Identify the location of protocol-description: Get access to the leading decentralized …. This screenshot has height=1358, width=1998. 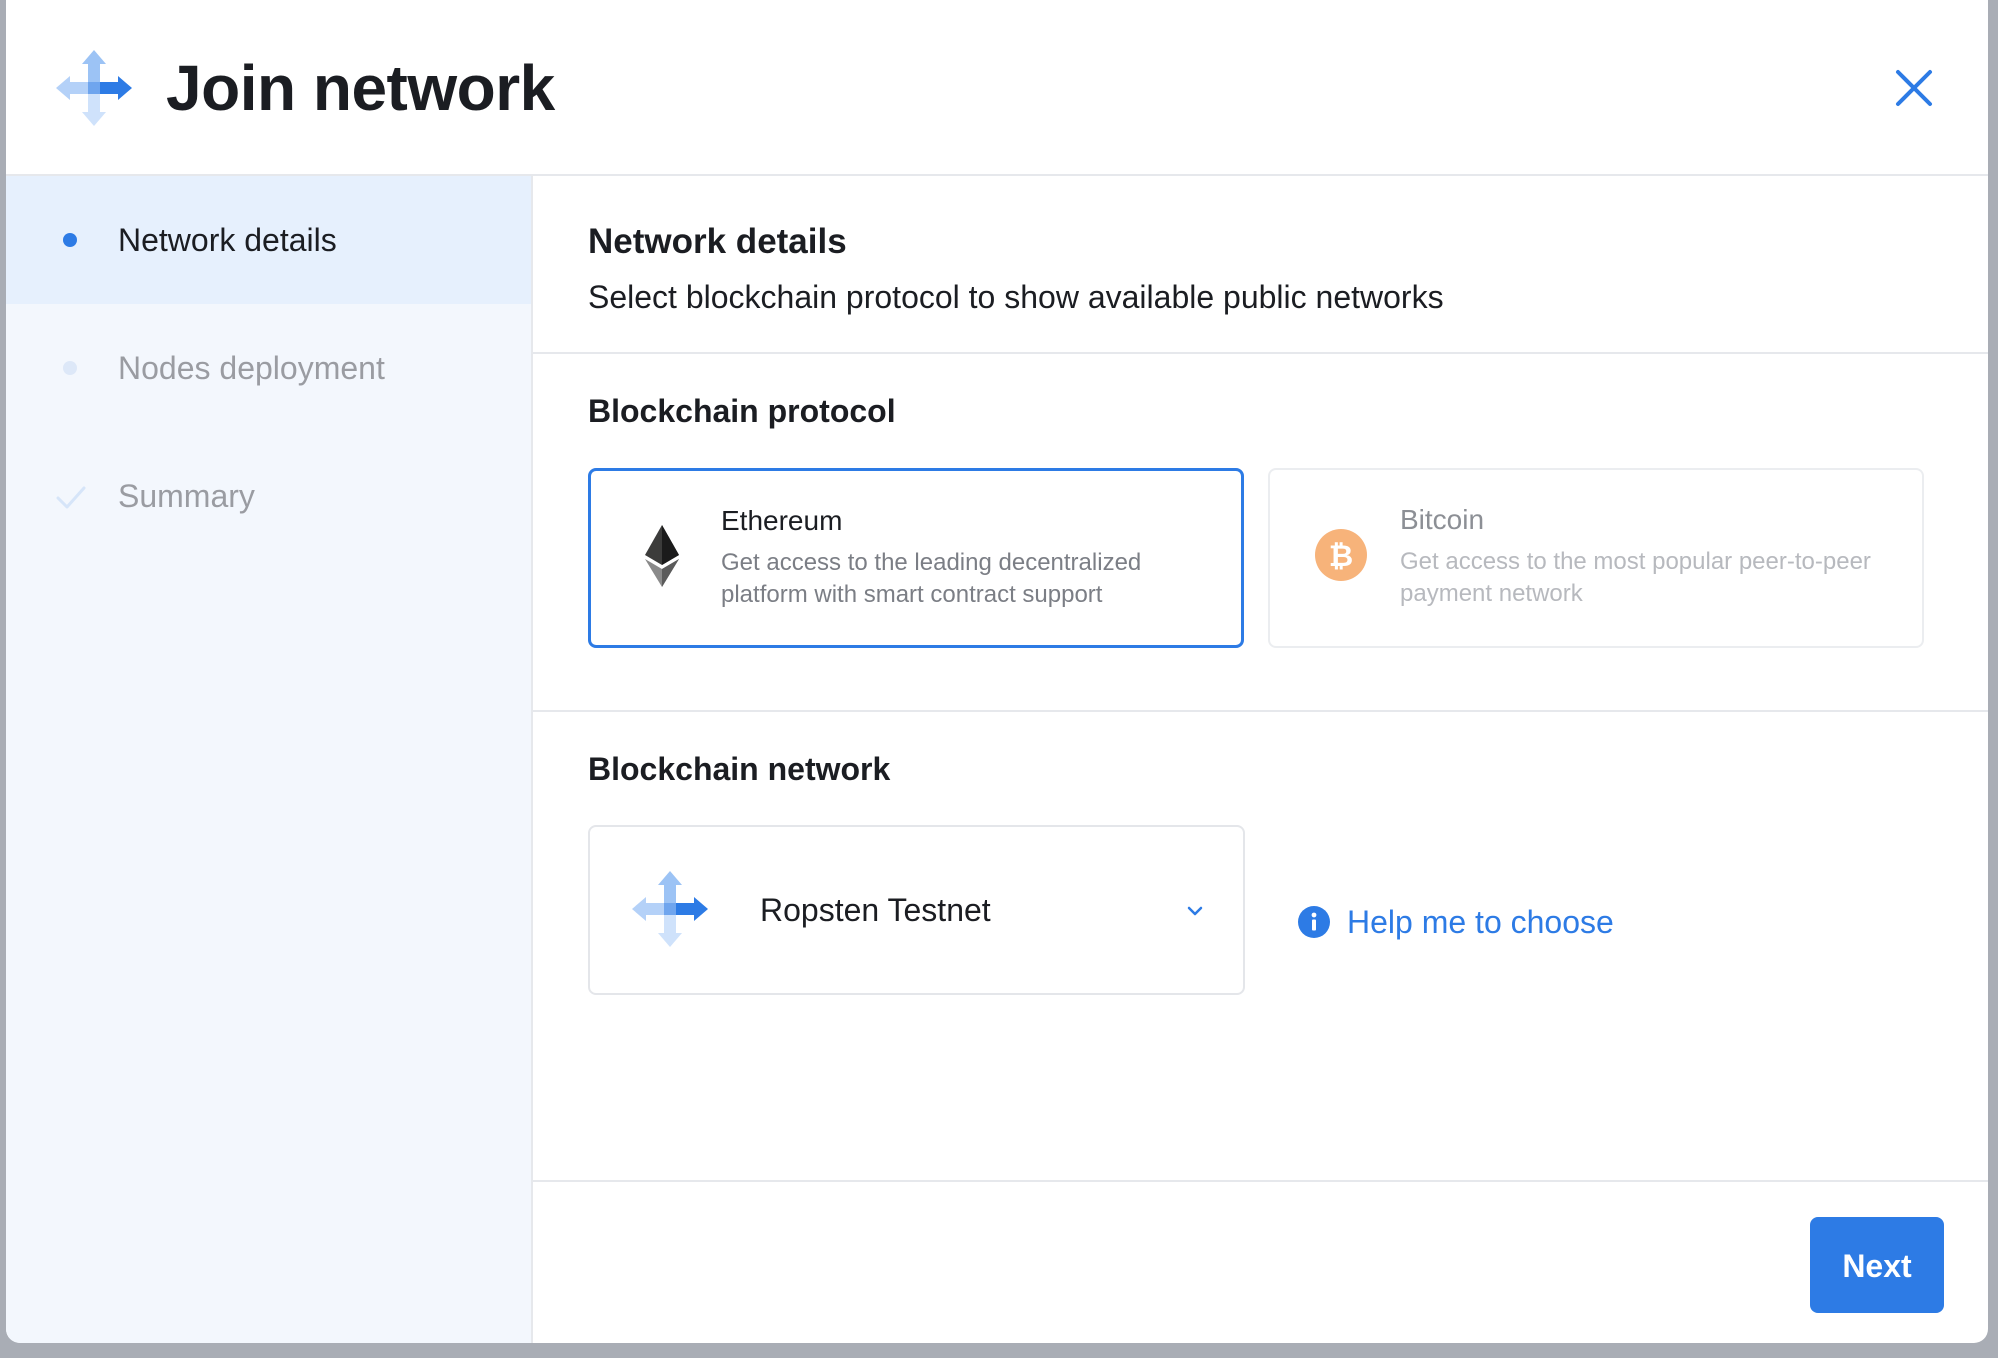
(931, 578).